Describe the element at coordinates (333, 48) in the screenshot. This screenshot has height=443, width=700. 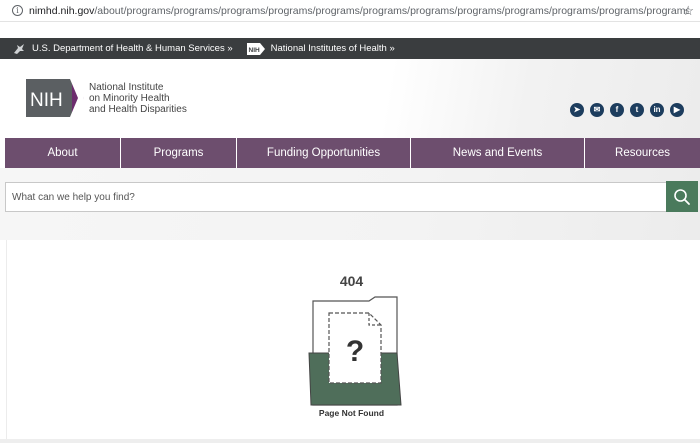
I see `nih-link: National Institutes of Health »` at that location.